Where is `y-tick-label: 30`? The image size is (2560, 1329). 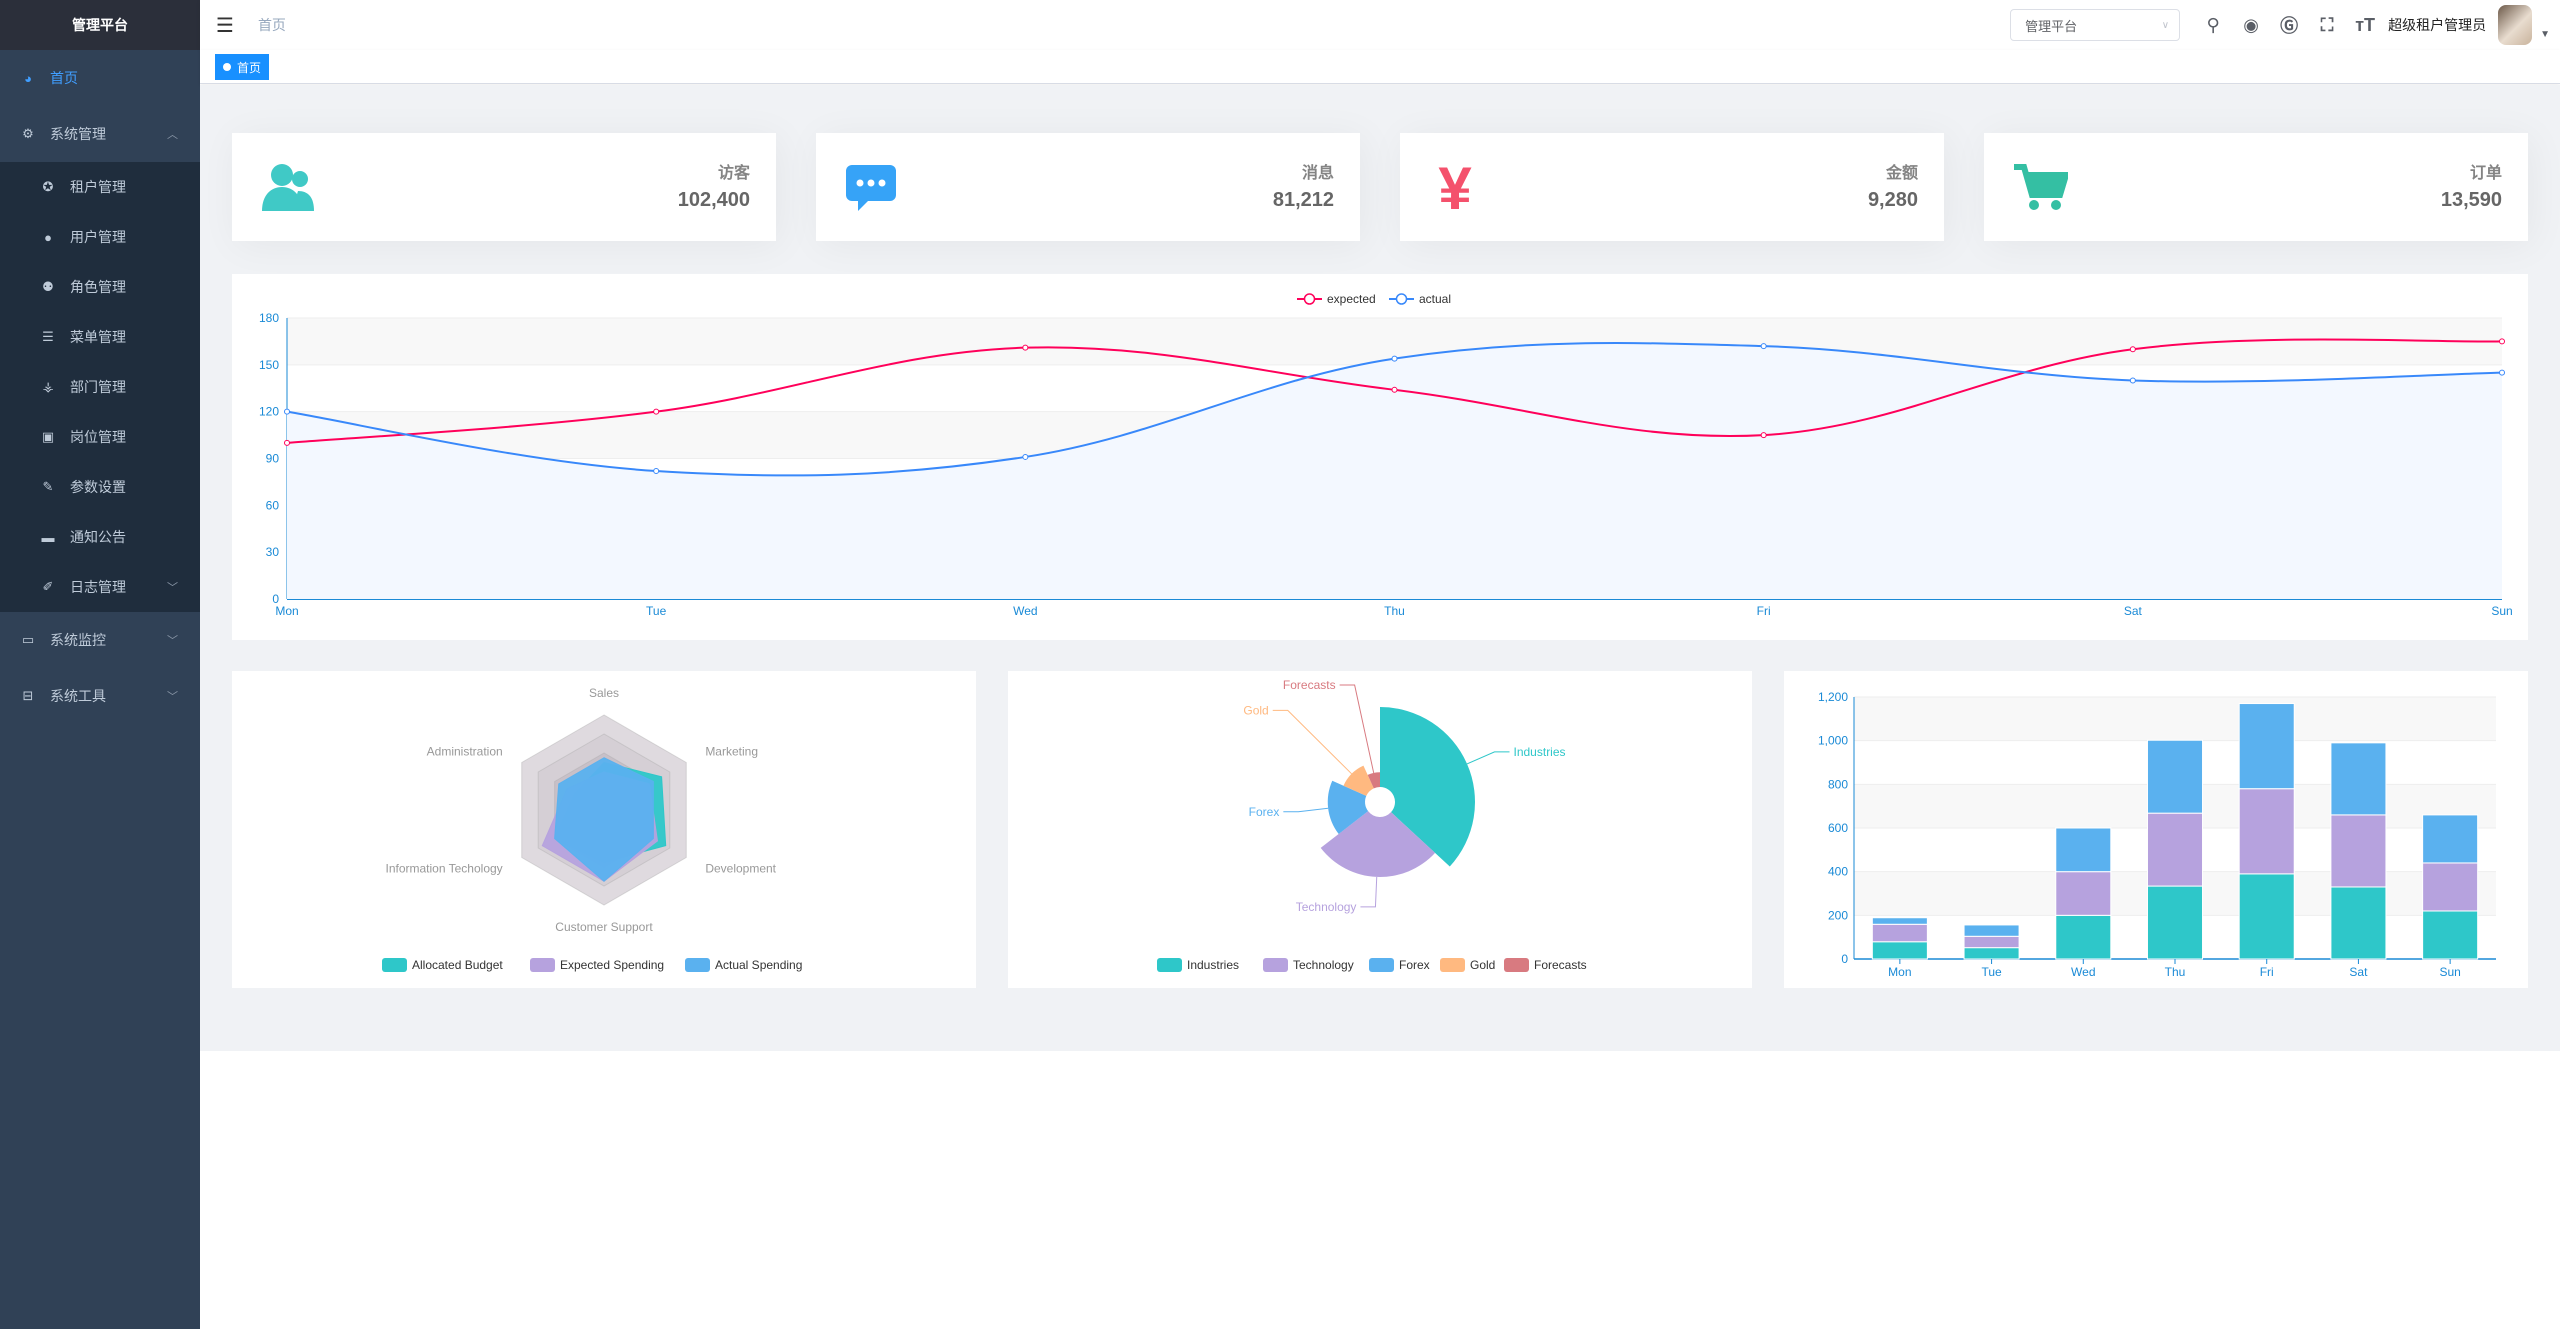
y-tick-label: 30 is located at coordinates (273, 552).